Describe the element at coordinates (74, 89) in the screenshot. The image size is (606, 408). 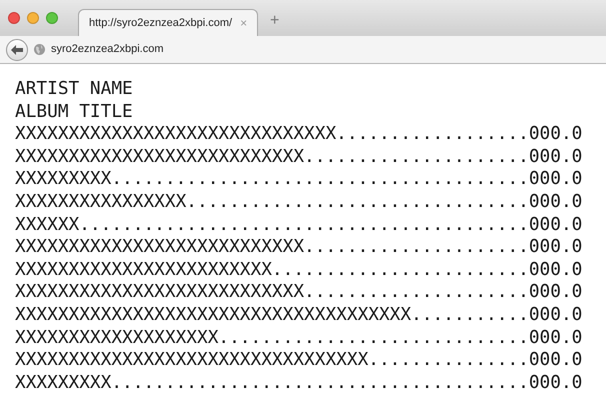
I see `artist-name: ARTIST NAME` at that location.